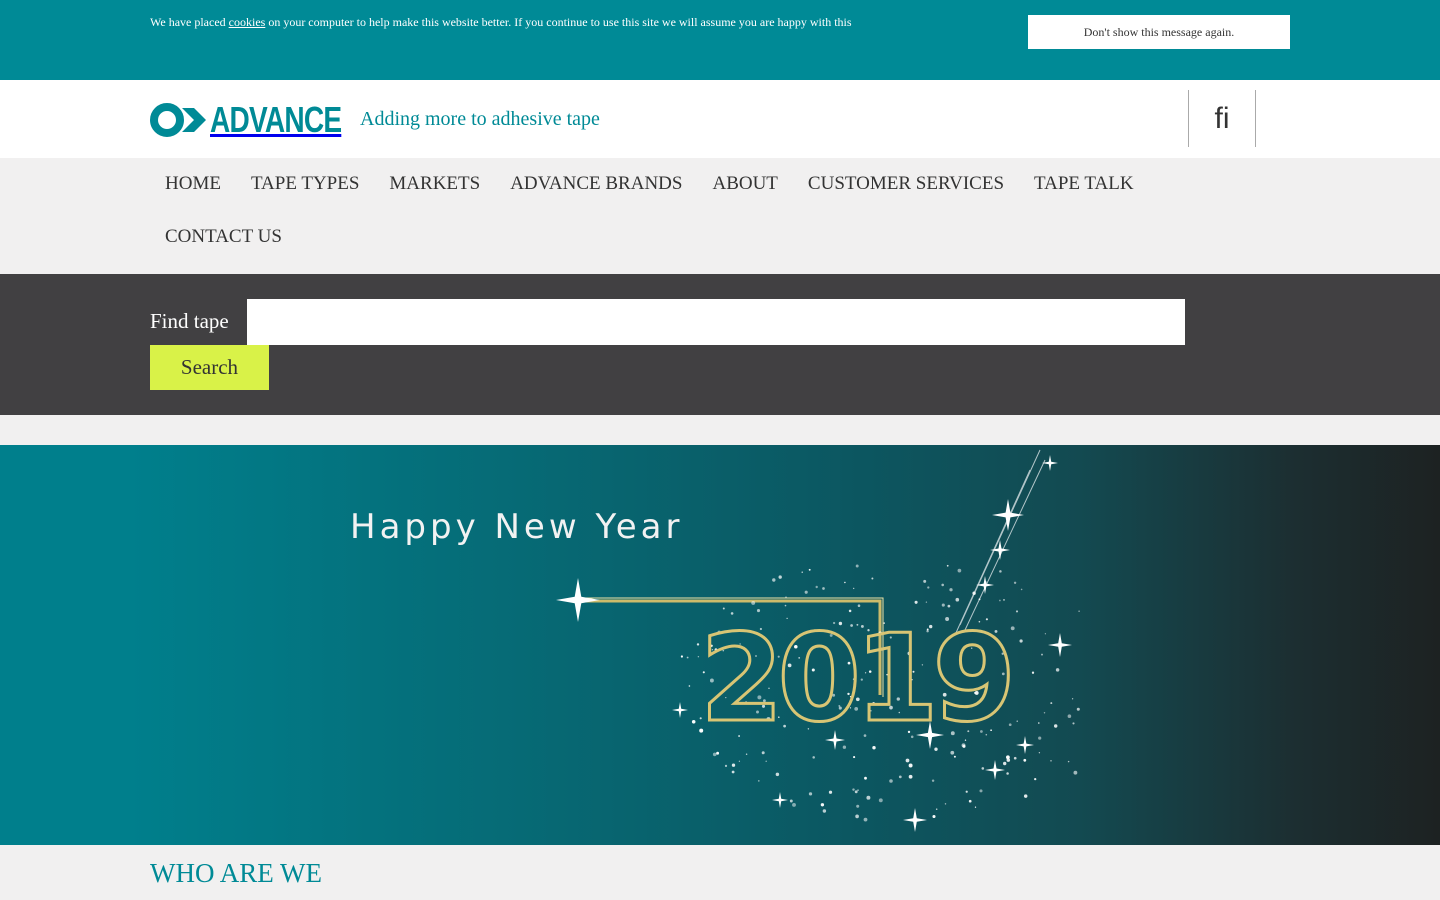  What do you see at coordinates (247, 22) in the screenshot?
I see `cookies-link: cookies` at bounding box center [247, 22].